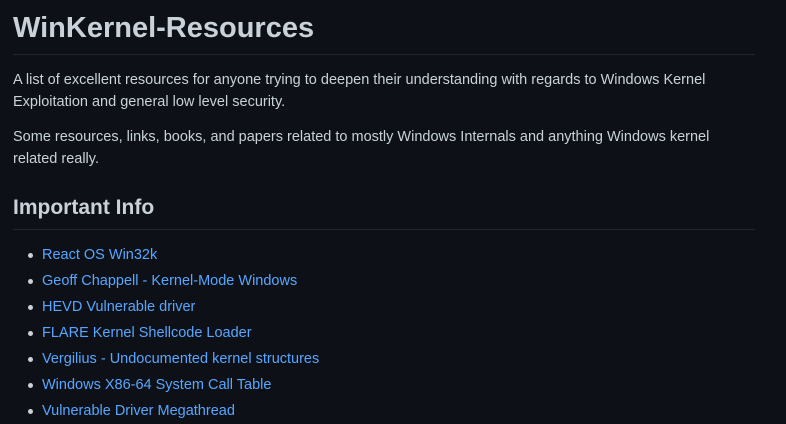 The image size is (786, 424). I want to click on list-item: Vulnerable Driver Megathread, so click(384, 411).